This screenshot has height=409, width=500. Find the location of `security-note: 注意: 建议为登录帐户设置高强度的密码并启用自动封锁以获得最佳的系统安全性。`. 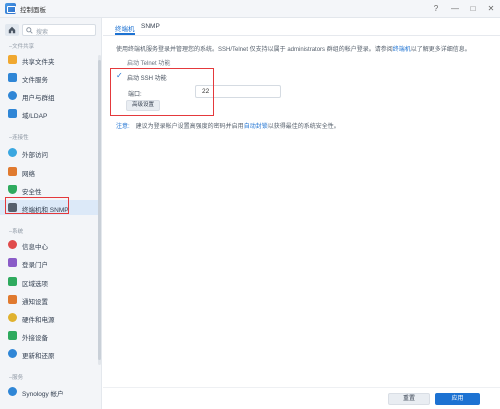

security-note: 注意: 建议为登录帐户设置高强度的密码并启用自动封锁以获得最佳的系统安全性。 is located at coordinates (228, 125).